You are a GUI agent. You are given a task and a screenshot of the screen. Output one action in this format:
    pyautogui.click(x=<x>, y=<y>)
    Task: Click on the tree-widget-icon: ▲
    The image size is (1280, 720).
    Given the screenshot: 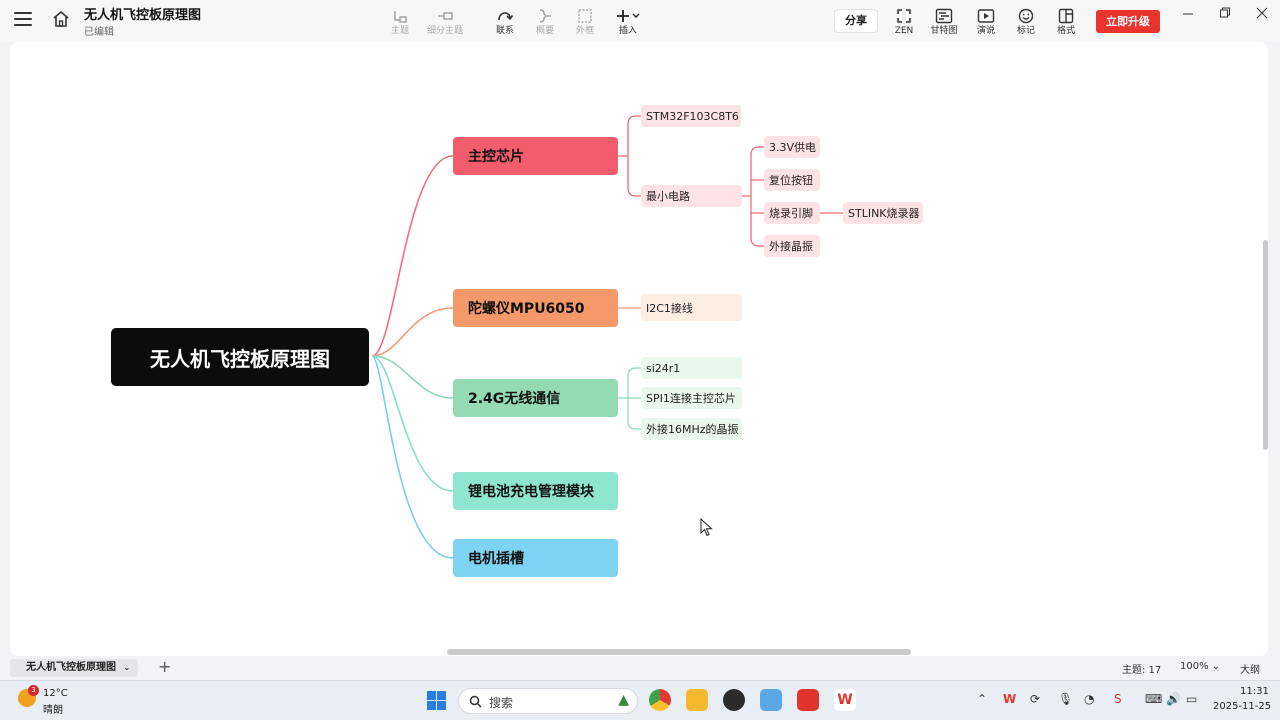 What is the action you would take?
    pyautogui.click(x=623, y=700)
    